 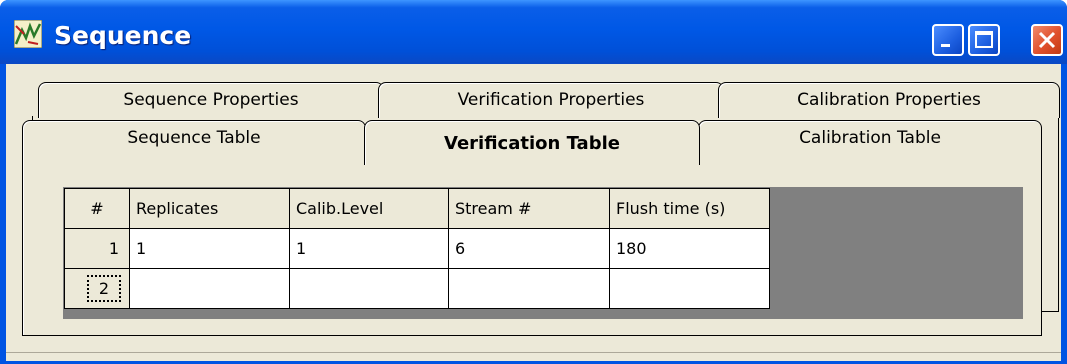 What do you see at coordinates (104, 288) in the screenshot?
I see `row-header-label: 2` at bounding box center [104, 288].